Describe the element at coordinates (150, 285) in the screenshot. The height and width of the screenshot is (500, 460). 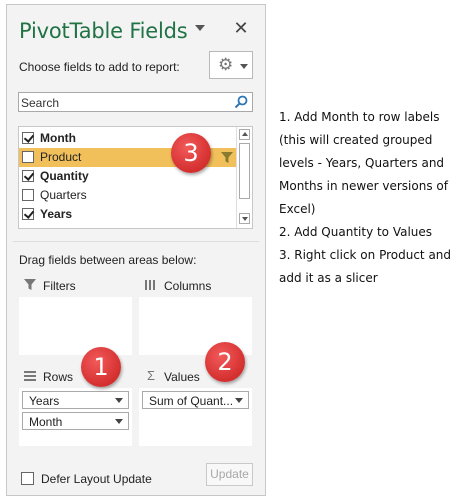
I see `columns-icon` at that location.